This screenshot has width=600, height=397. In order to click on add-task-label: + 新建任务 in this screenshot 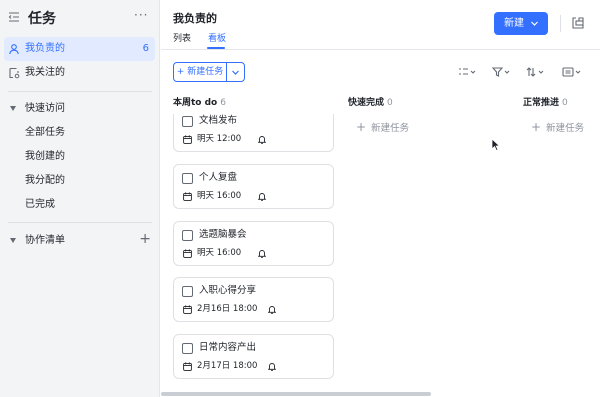, I will do `click(200, 72)`.